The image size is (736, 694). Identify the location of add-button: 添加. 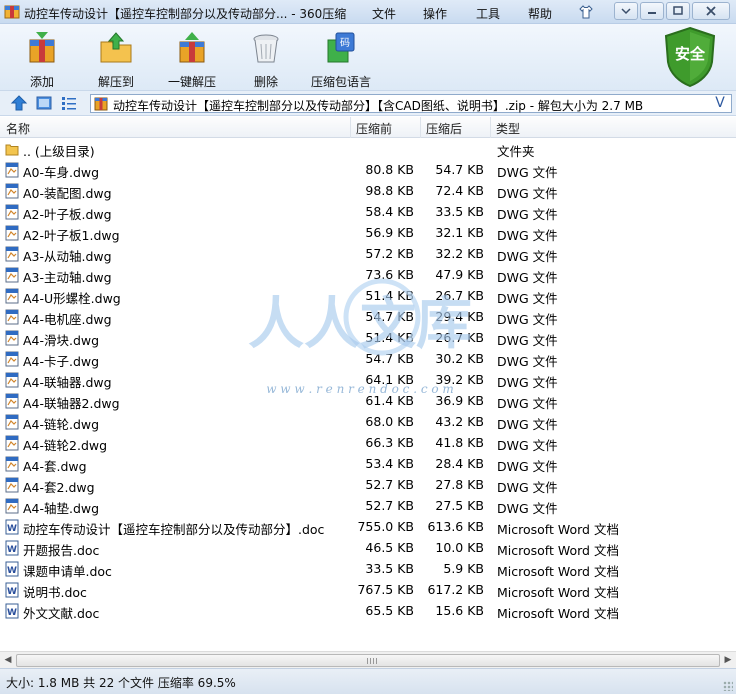
(42, 60).